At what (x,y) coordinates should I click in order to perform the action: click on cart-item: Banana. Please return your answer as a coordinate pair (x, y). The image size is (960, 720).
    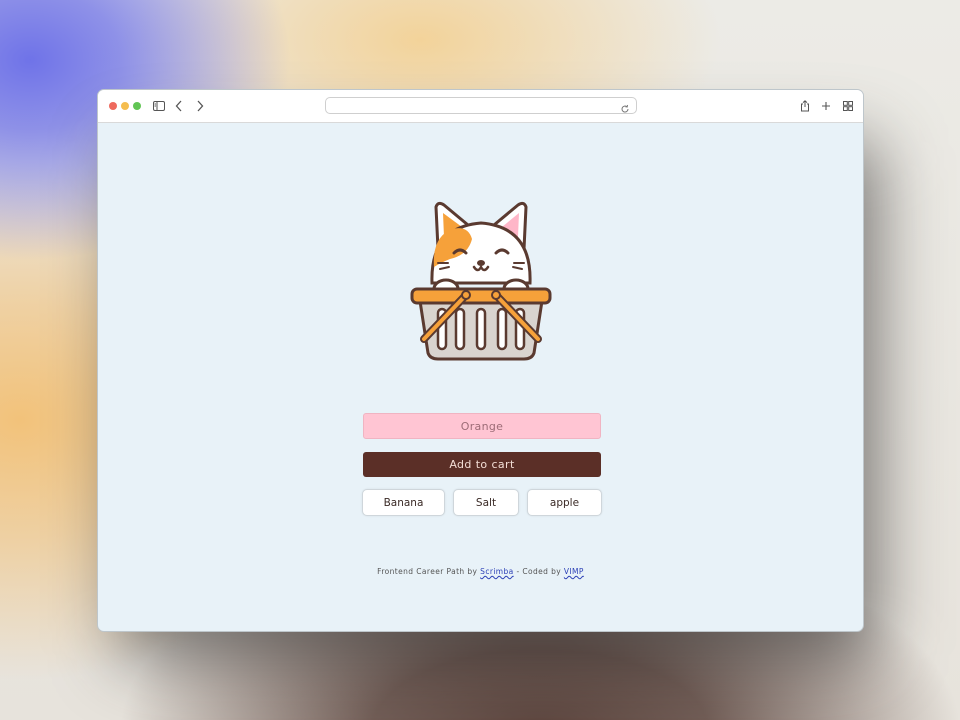
    Looking at the image, I should click on (403, 502).